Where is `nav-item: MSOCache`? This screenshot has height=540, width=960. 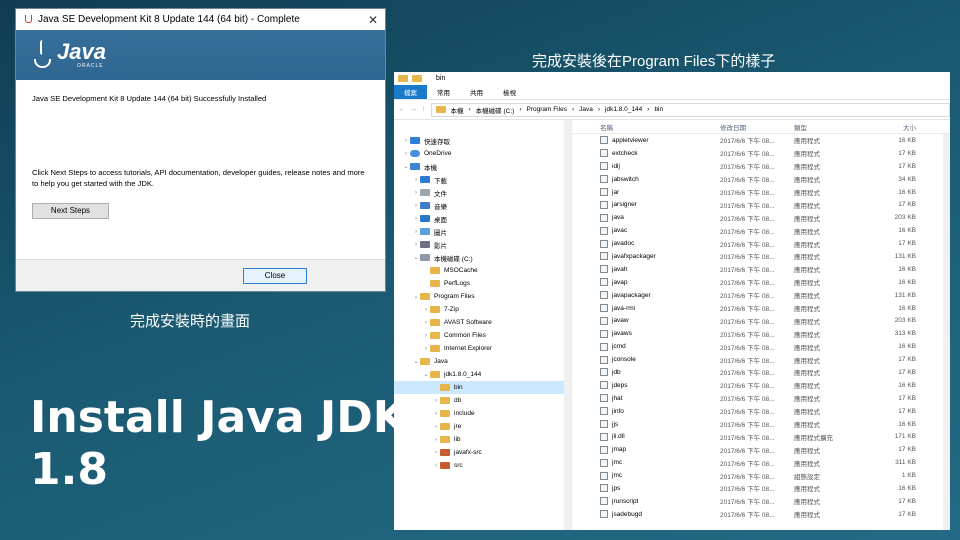
nav-item: MSOCache is located at coordinates (482, 270).